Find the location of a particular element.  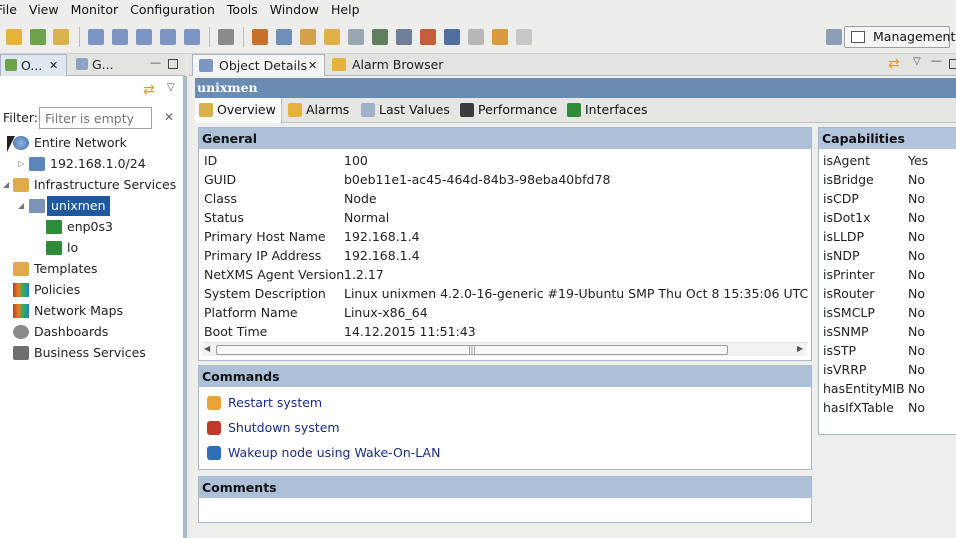

general-horizontal-scrollbar: ◀ ||| ▶ is located at coordinates (504, 349).